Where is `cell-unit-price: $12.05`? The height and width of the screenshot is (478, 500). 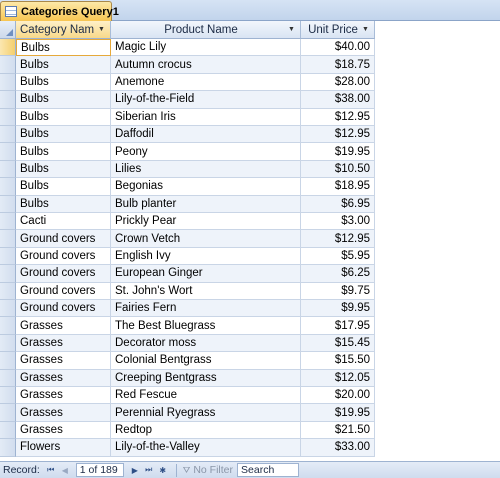
cell-unit-price: $12.05 is located at coordinates (338, 378).